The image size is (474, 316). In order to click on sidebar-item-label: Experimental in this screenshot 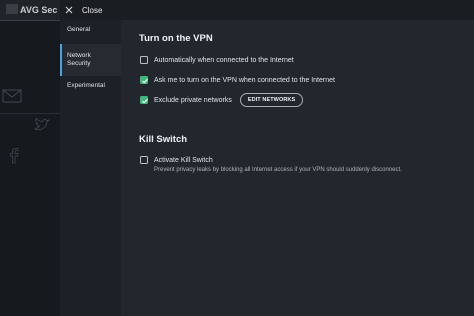, I will do `click(86, 85)`.